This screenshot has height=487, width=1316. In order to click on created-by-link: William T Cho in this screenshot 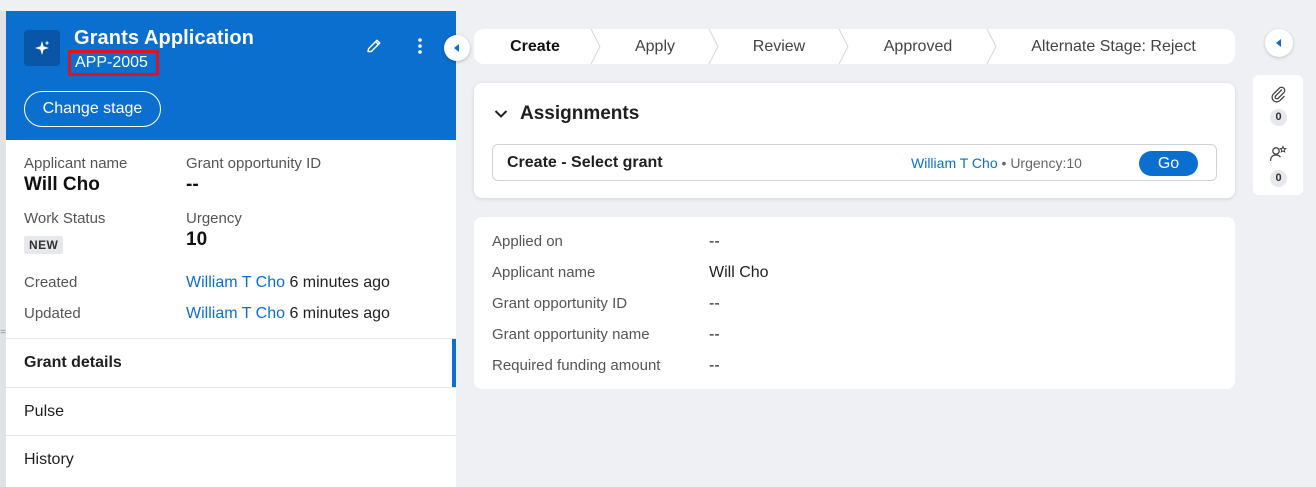, I will do `click(235, 282)`.